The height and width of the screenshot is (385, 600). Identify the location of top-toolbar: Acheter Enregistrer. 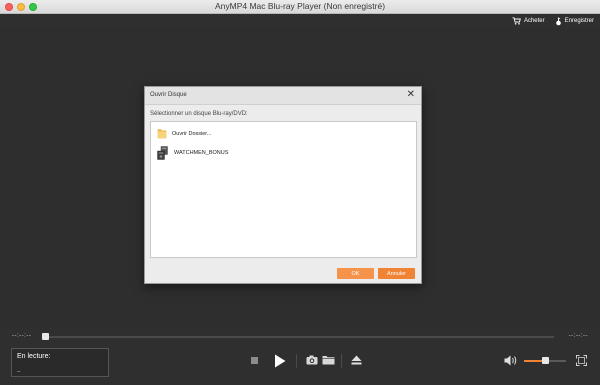
(553, 21).